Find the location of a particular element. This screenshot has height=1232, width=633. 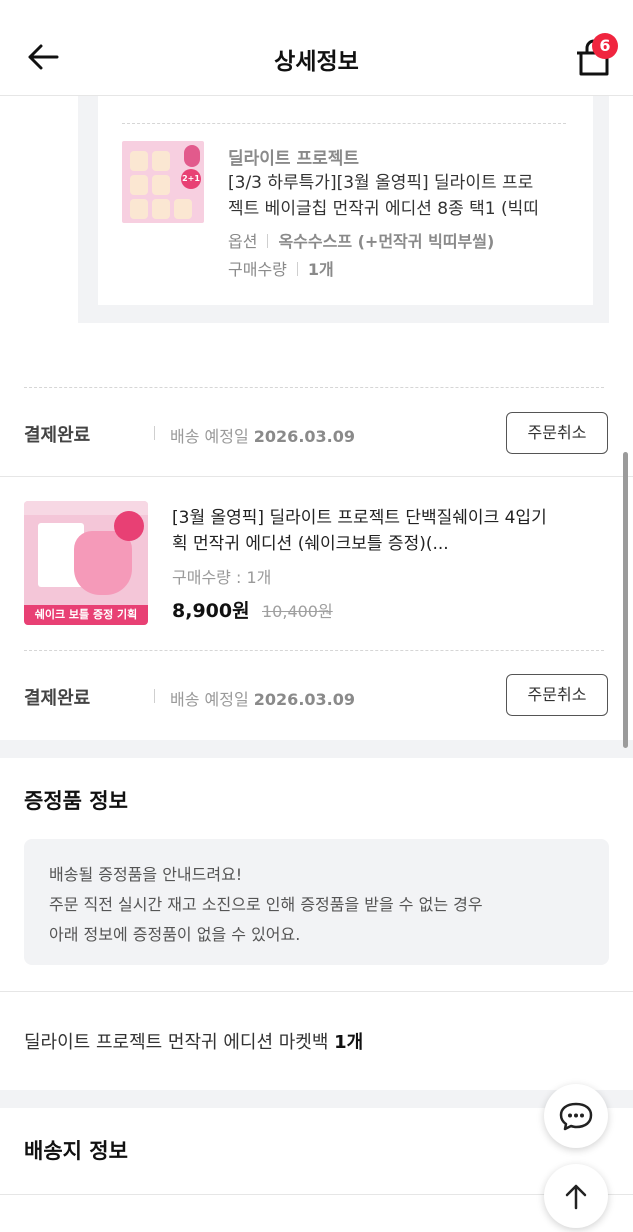

gift-product-quantity: 구매수량 1개 is located at coordinates (281, 269).